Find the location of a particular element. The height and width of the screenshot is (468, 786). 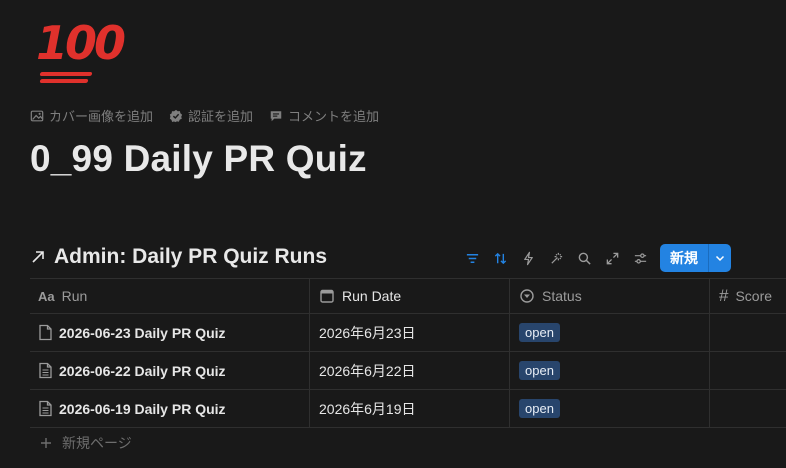

link-arrow-icon is located at coordinates (38, 257).